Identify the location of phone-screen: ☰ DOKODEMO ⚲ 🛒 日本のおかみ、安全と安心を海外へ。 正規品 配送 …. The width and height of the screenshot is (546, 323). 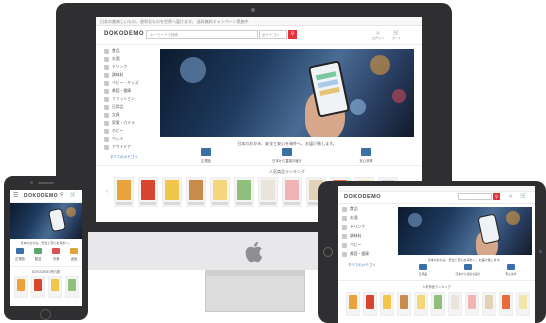
(46, 248).